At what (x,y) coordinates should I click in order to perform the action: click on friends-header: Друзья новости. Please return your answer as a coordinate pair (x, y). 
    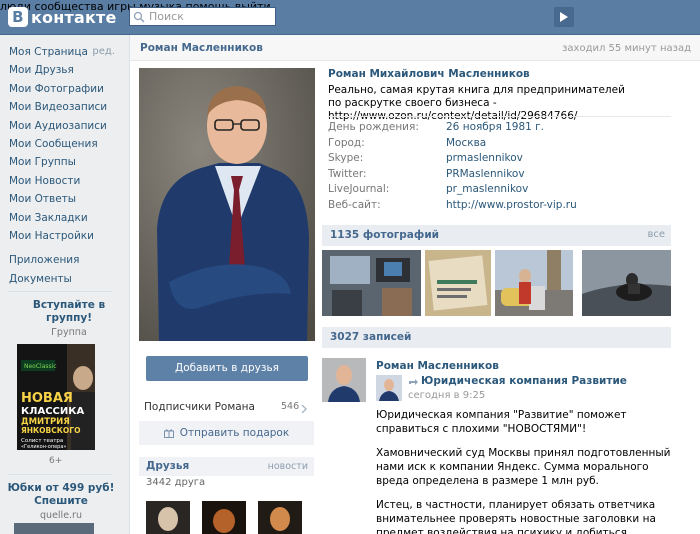
    Looking at the image, I should click on (226, 466).